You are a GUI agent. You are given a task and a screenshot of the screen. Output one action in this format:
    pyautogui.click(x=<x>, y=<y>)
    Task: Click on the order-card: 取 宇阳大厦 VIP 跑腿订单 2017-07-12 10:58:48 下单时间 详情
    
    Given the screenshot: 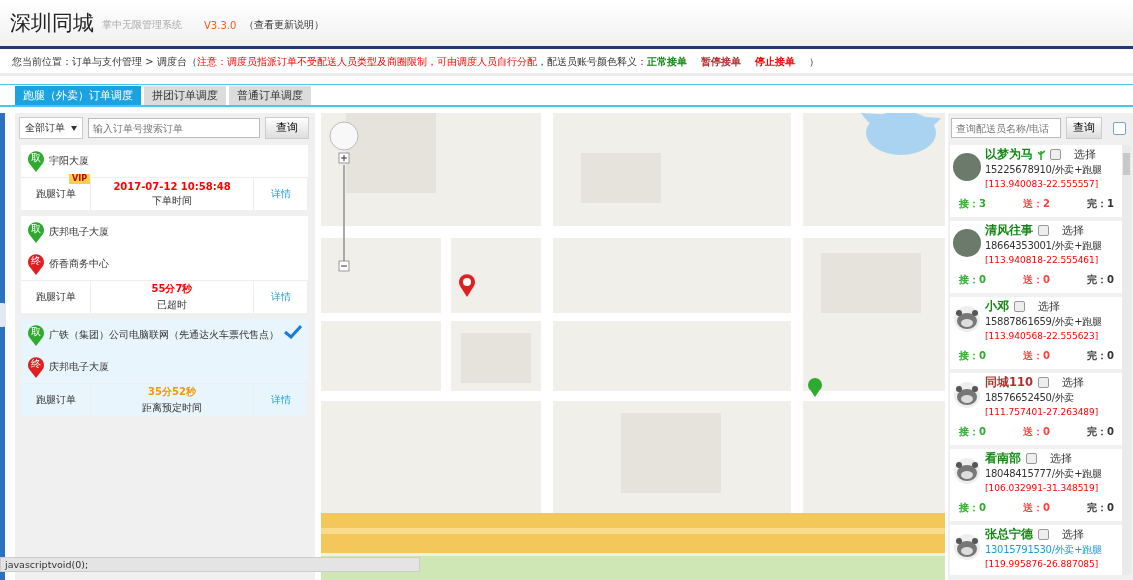 What is the action you would take?
    pyautogui.click(x=164, y=177)
    